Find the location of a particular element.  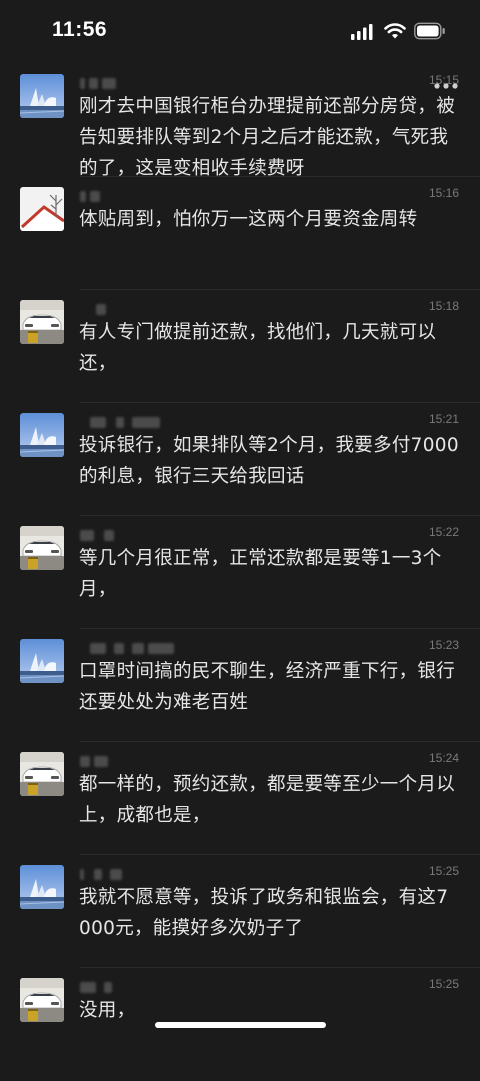

battery-icon is located at coordinates (429, 31).